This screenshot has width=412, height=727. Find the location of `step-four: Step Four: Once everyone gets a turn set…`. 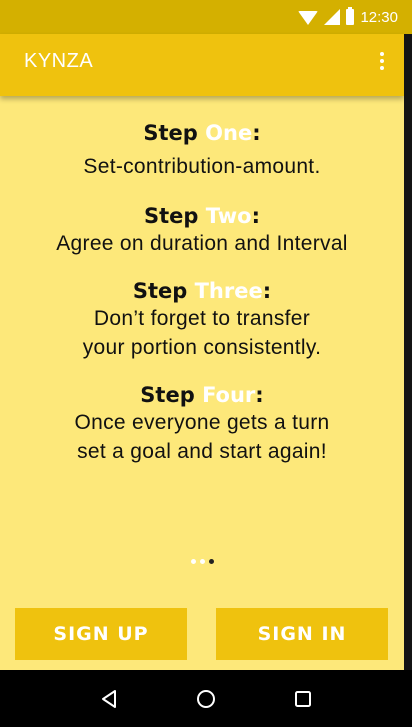

step-four: Step Four: Once everyone gets a turn set… is located at coordinates (202, 424).